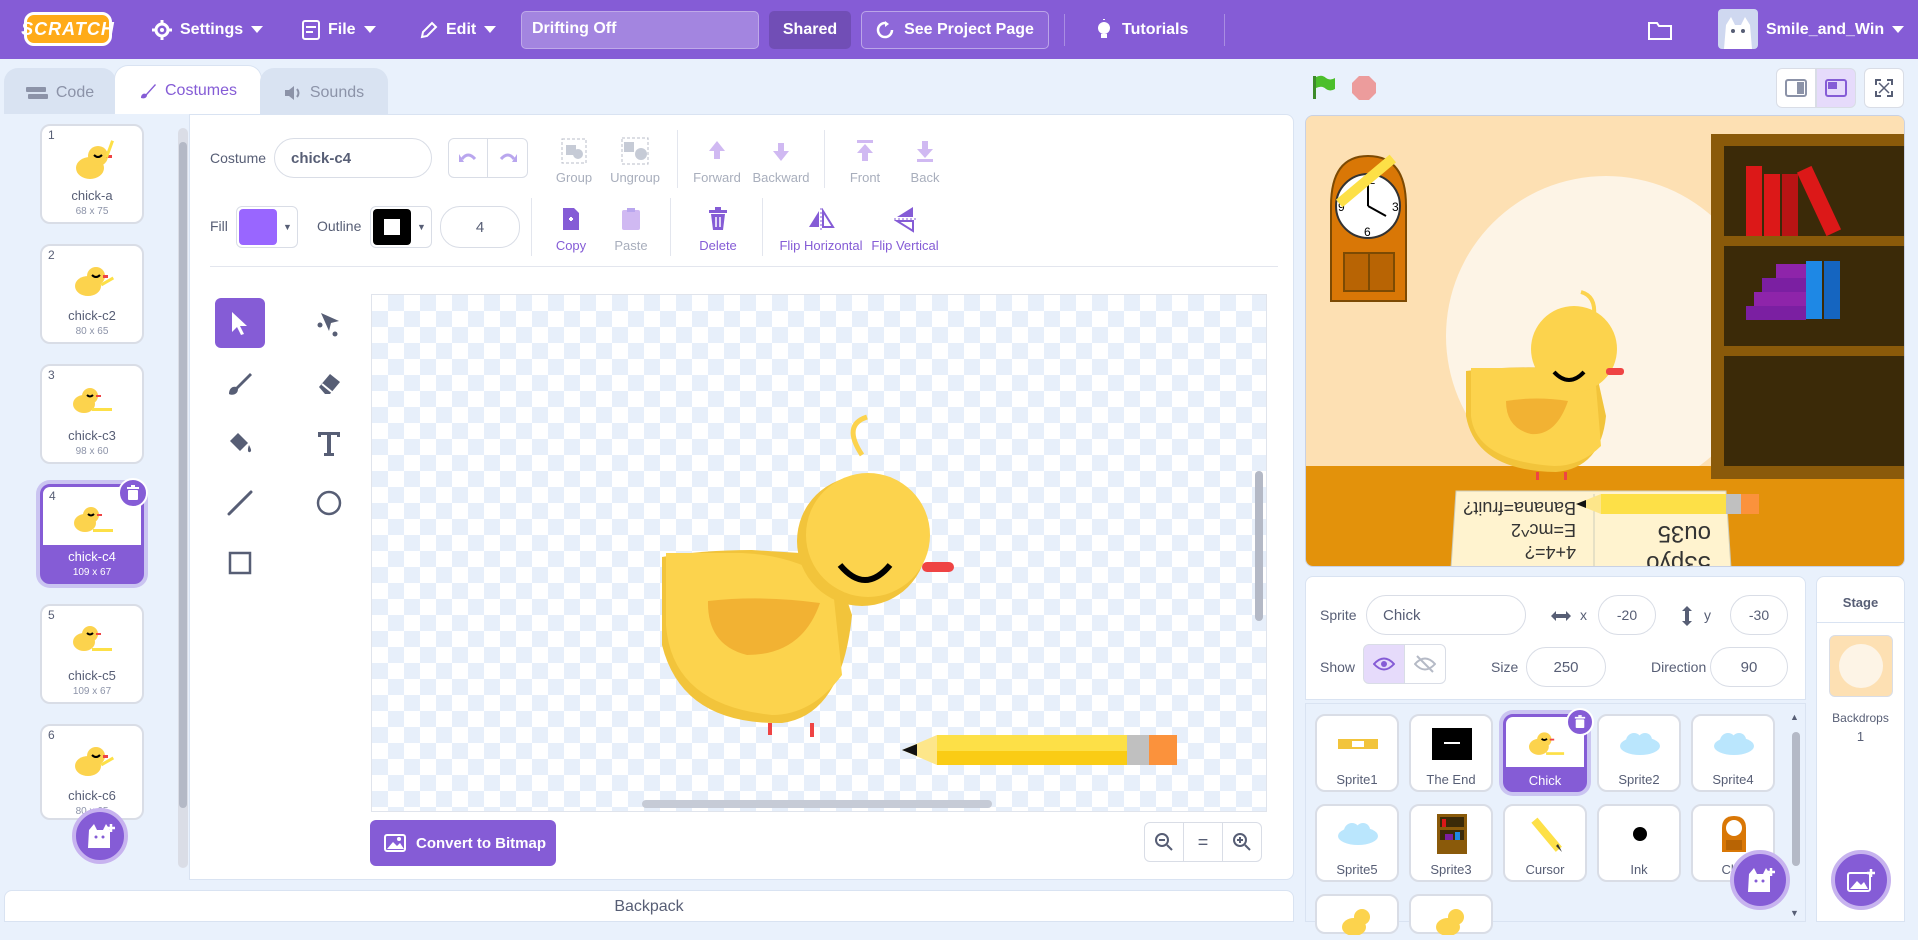  What do you see at coordinates (240, 323) in the screenshot?
I see `select-tool` at bounding box center [240, 323].